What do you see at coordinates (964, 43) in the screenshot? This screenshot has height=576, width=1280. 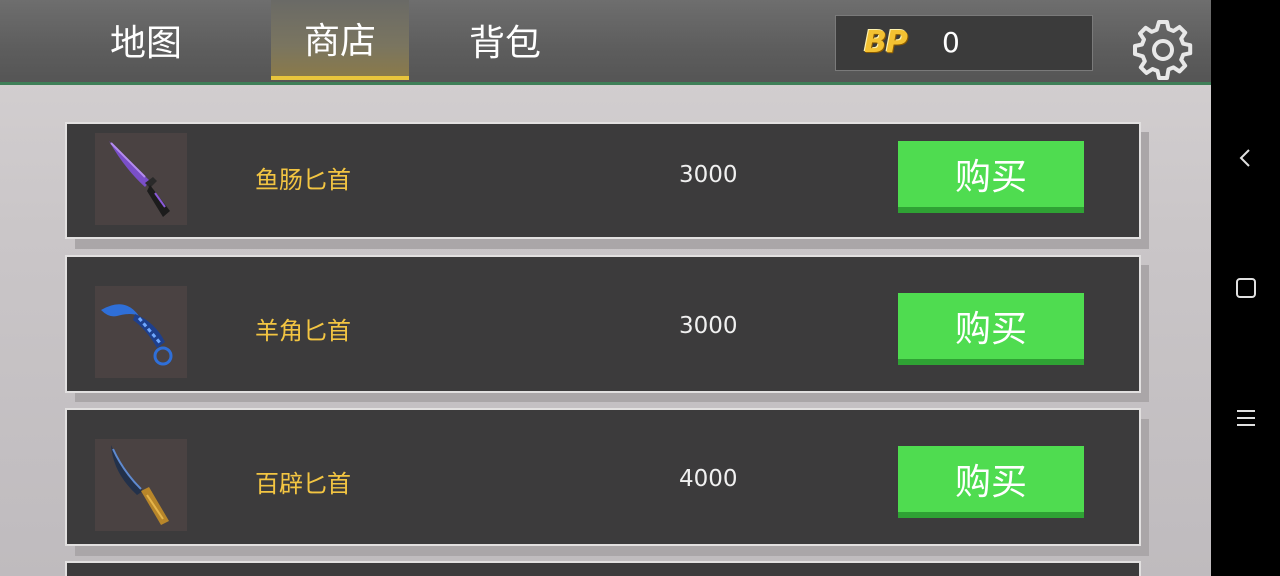 I see `currency-display: BP 0` at bounding box center [964, 43].